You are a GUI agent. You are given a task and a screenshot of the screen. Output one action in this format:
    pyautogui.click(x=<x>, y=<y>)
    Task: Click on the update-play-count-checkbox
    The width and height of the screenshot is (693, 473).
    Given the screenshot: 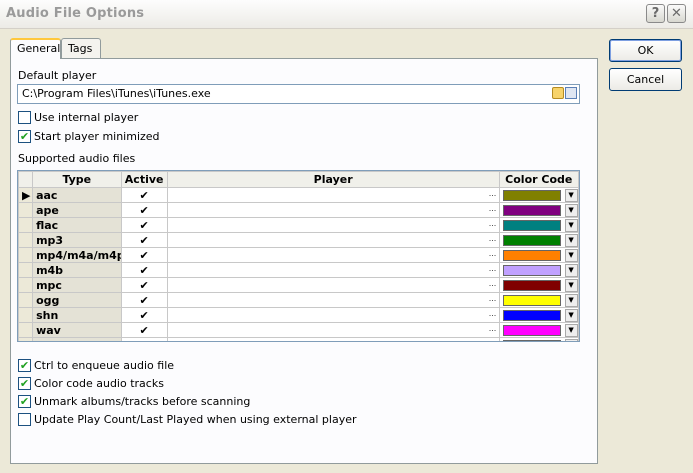 What is the action you would take?
    pyautogui.click(x=24, y=419)
    